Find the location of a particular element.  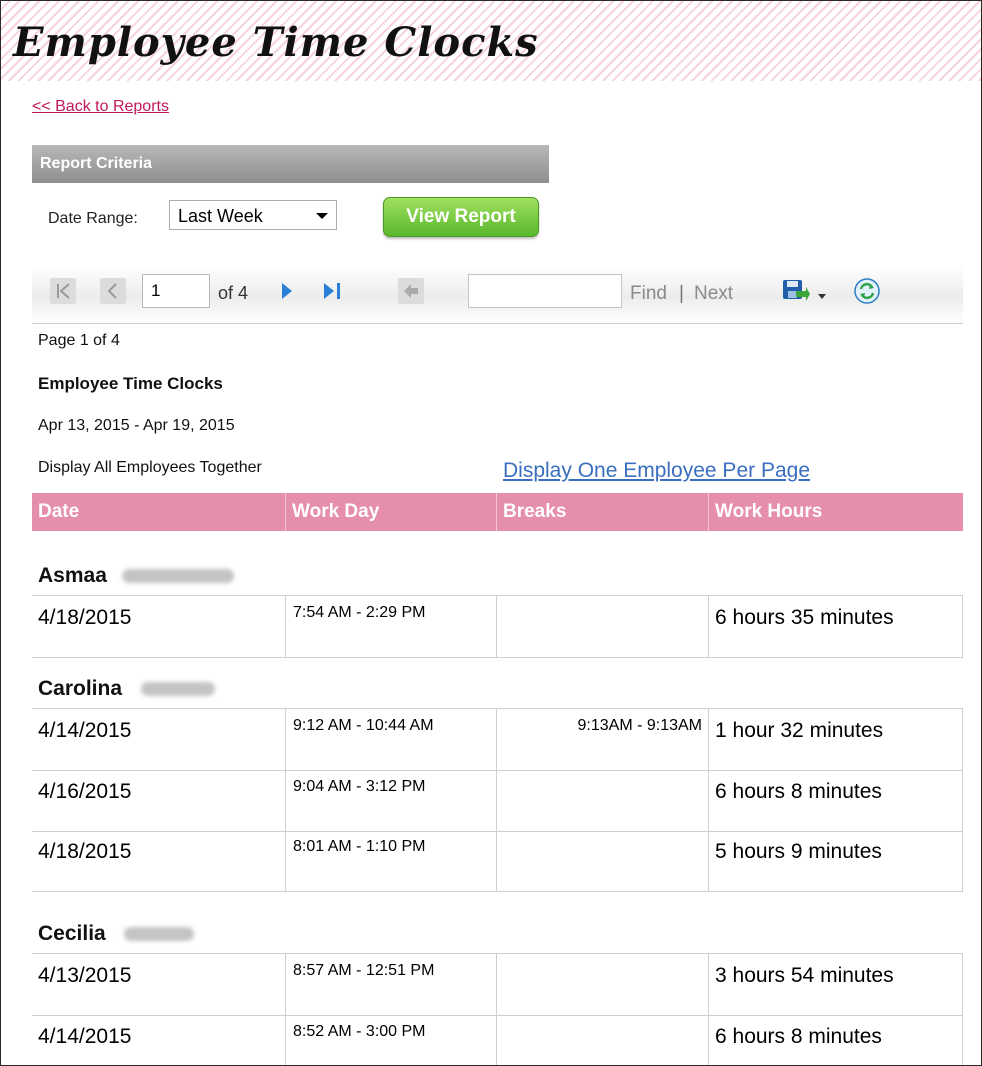

last-page-icon is located at coordinates (333, 291).